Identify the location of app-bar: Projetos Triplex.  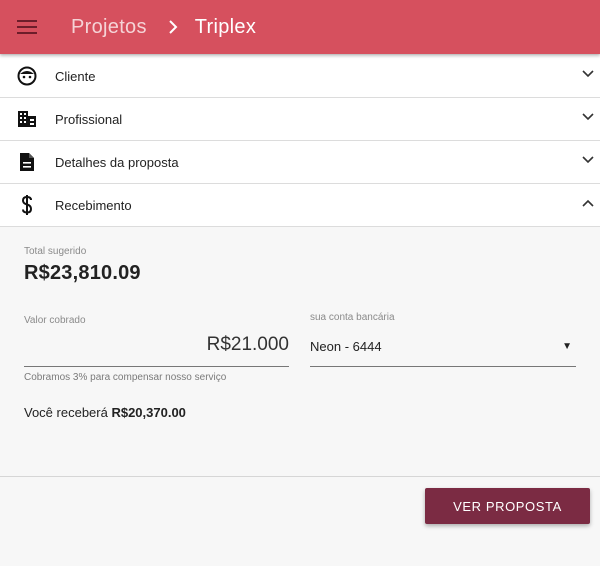
(300, 27).